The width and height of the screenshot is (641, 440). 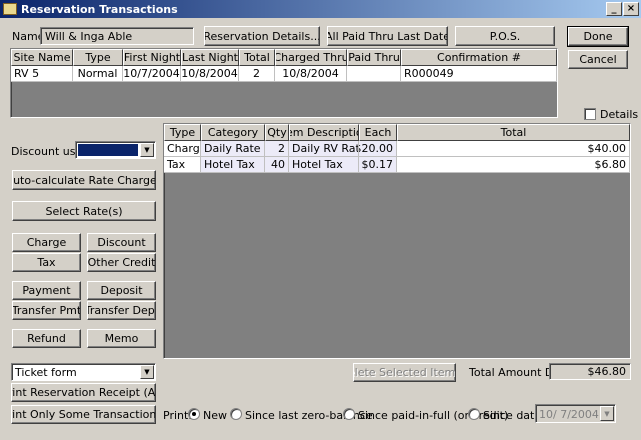 What do you see at coordinates (378, 165) in the screenshot?
I see `table-row-cell: $0.17` at bounding box center [378, 165].